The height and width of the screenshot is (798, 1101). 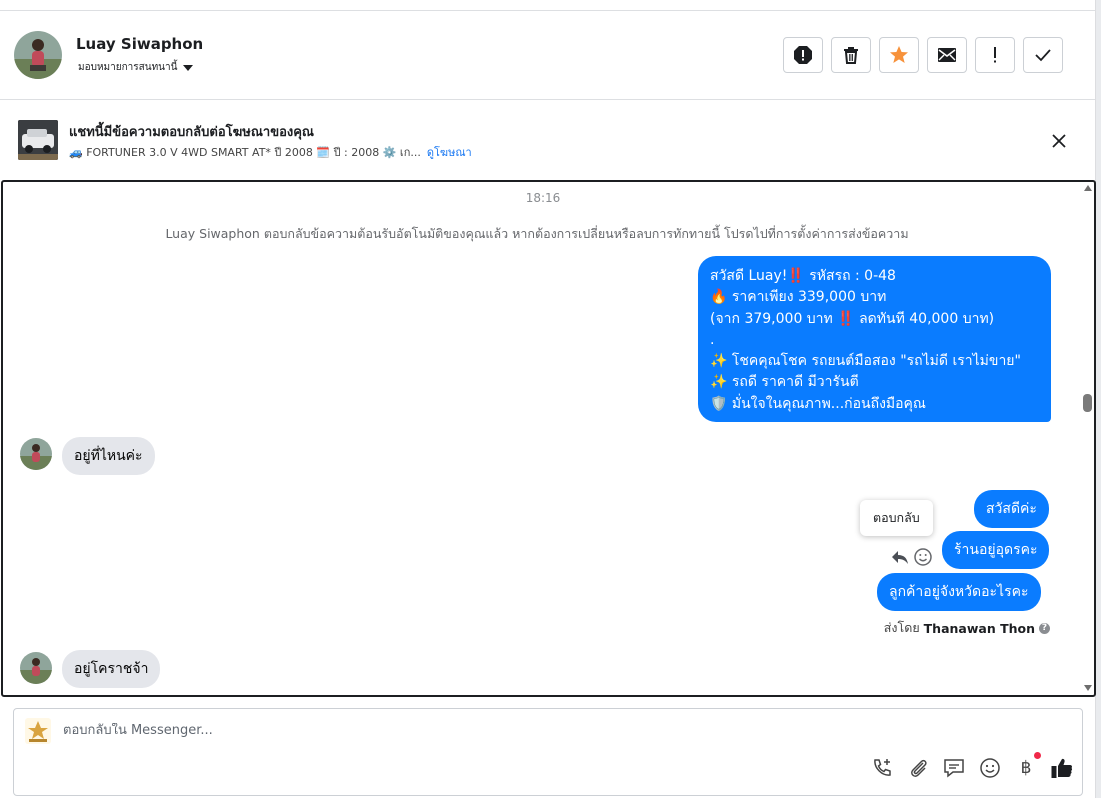 What do you see at coordinates (803, 276) in the screenshot?
I see `message-line: สวัสดี Luay!‼️ รหัสรถ : 0-48` at bounding box center [803, 276].